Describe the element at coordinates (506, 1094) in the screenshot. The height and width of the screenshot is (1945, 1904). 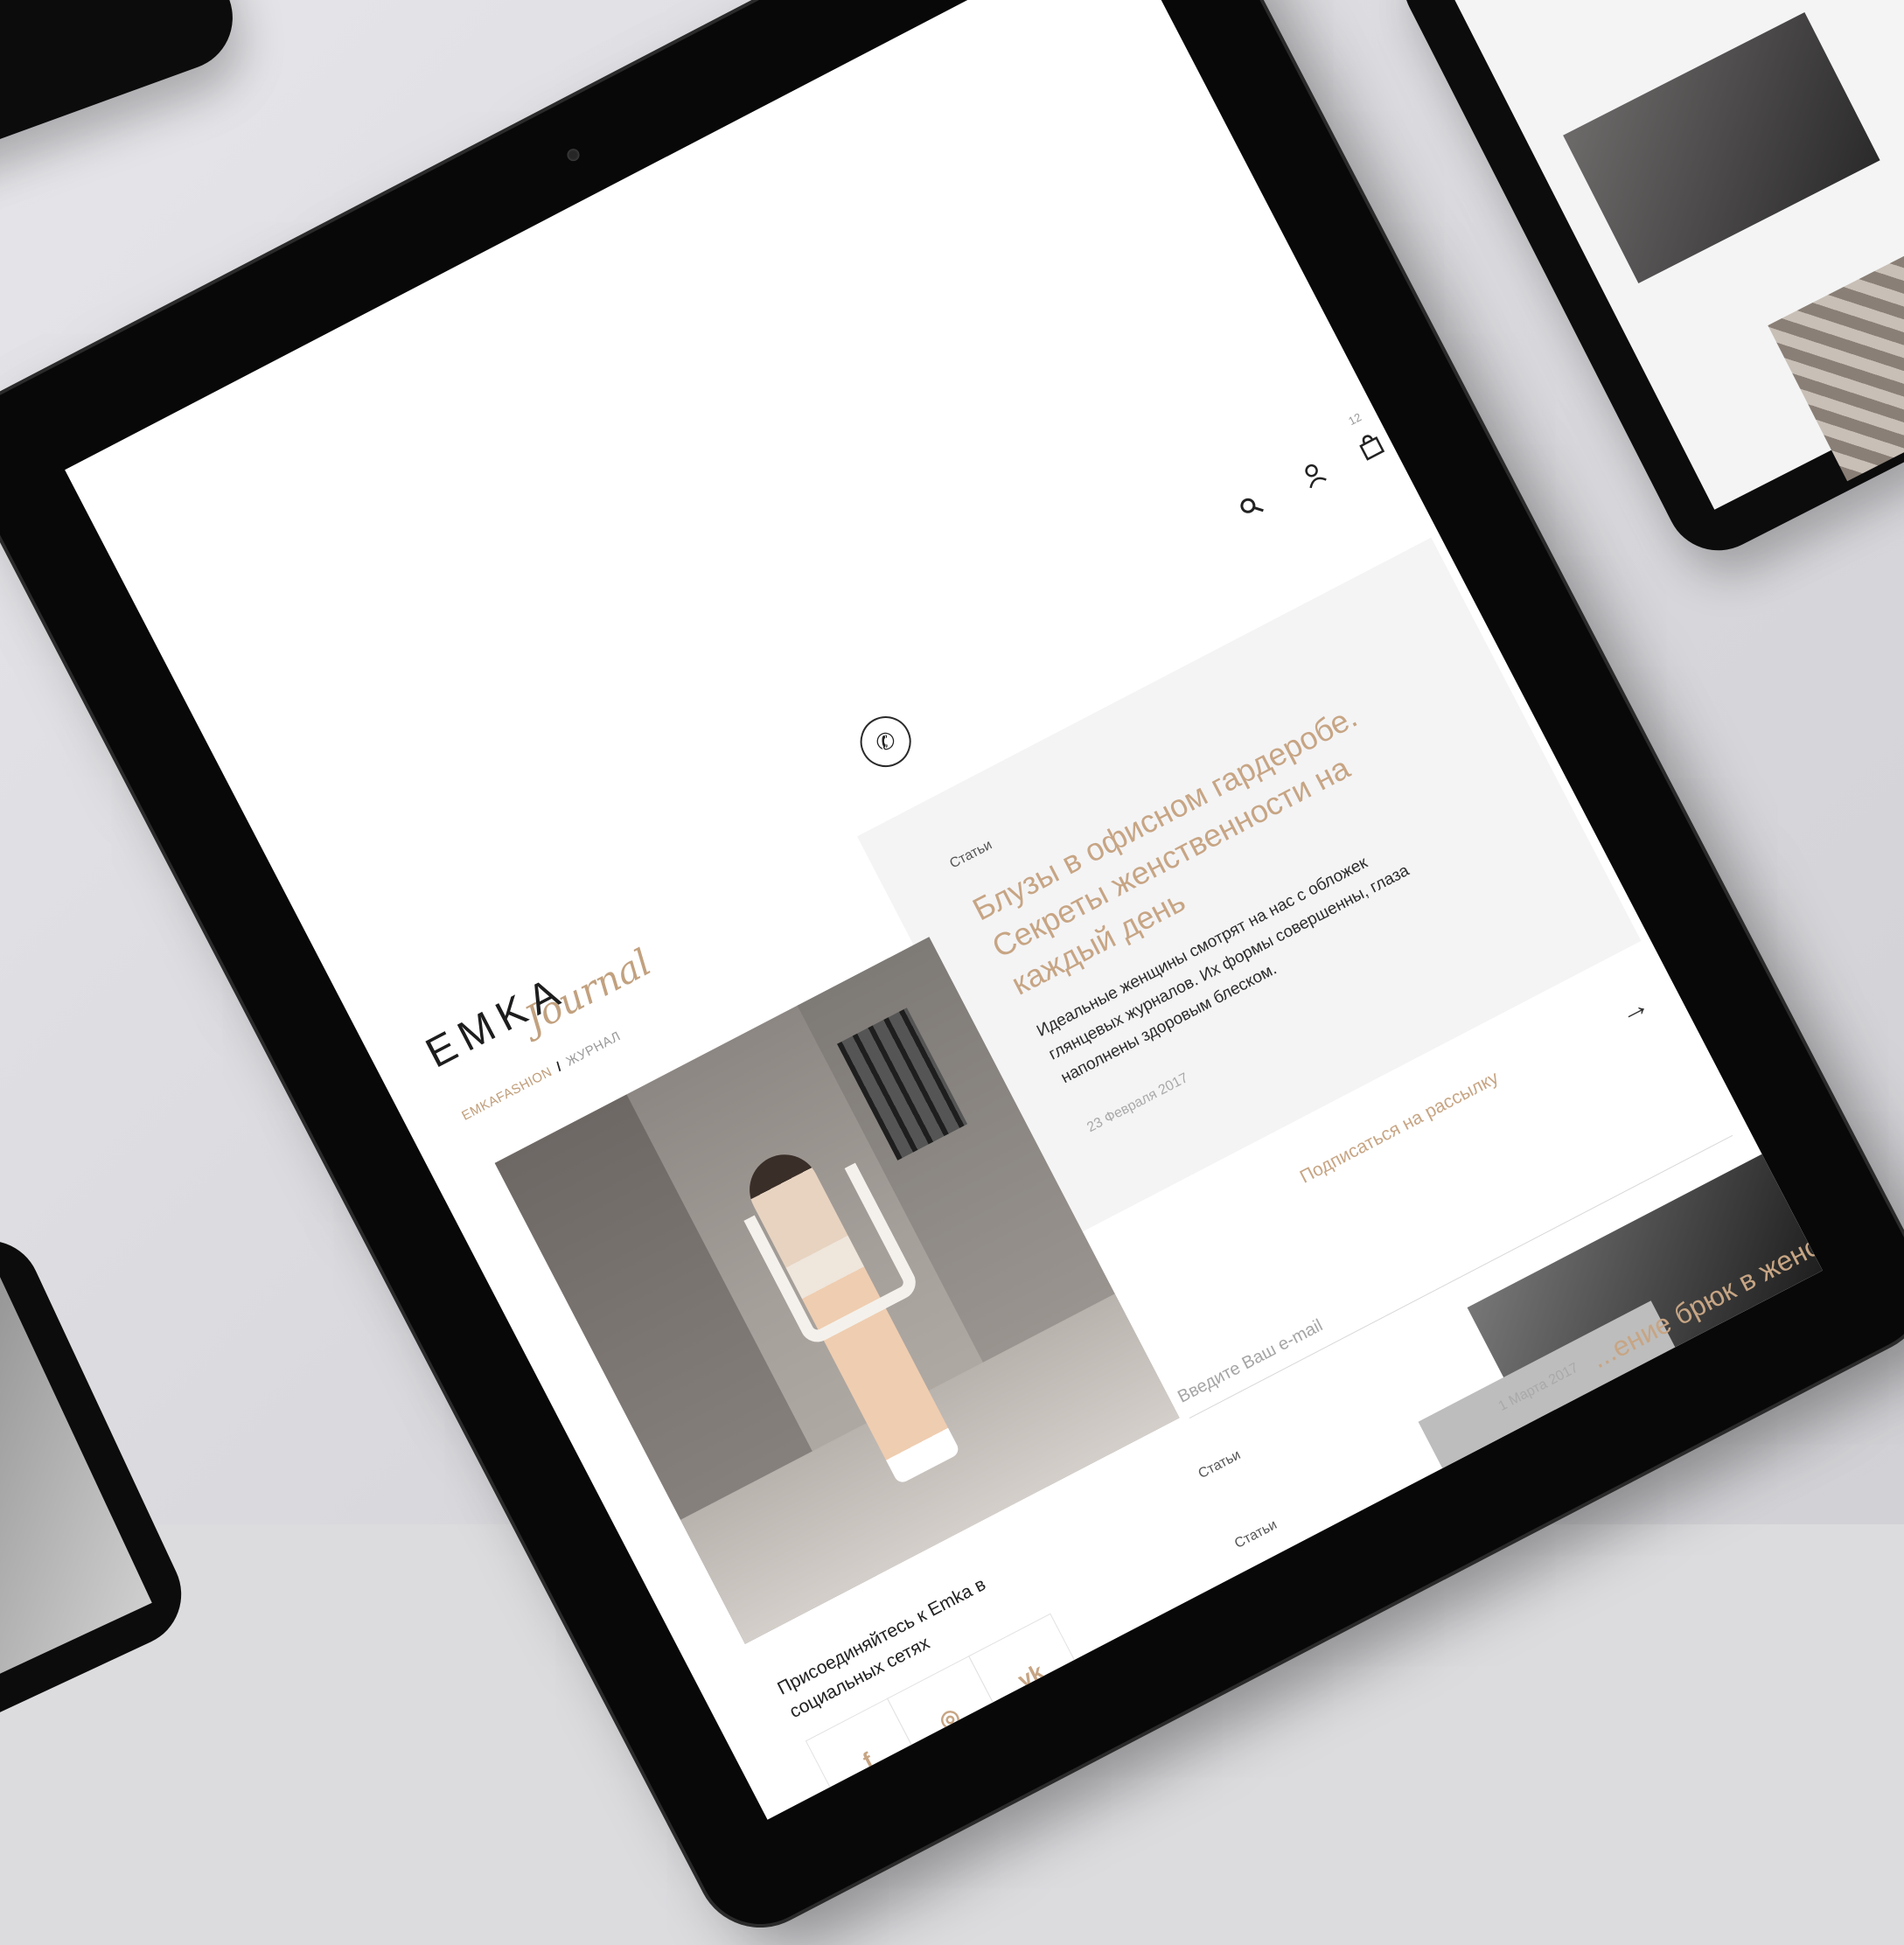
I see `breadcrumb-home: EMKAFASHION` at that location.